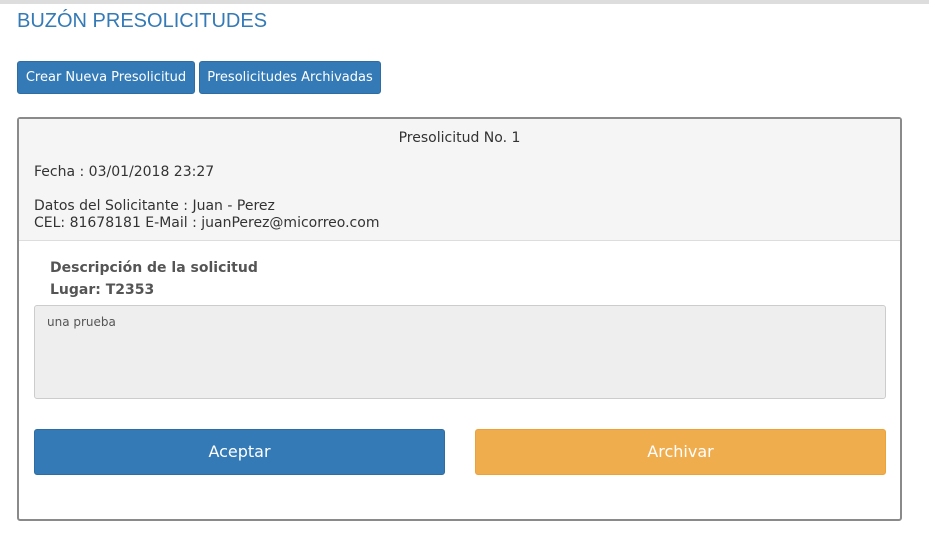  What do you see at coordinates (142, 21) in the screenshot?
I see `page-title: BUZÓN PRESOLICITUDES` at bounding box center [142, 21].